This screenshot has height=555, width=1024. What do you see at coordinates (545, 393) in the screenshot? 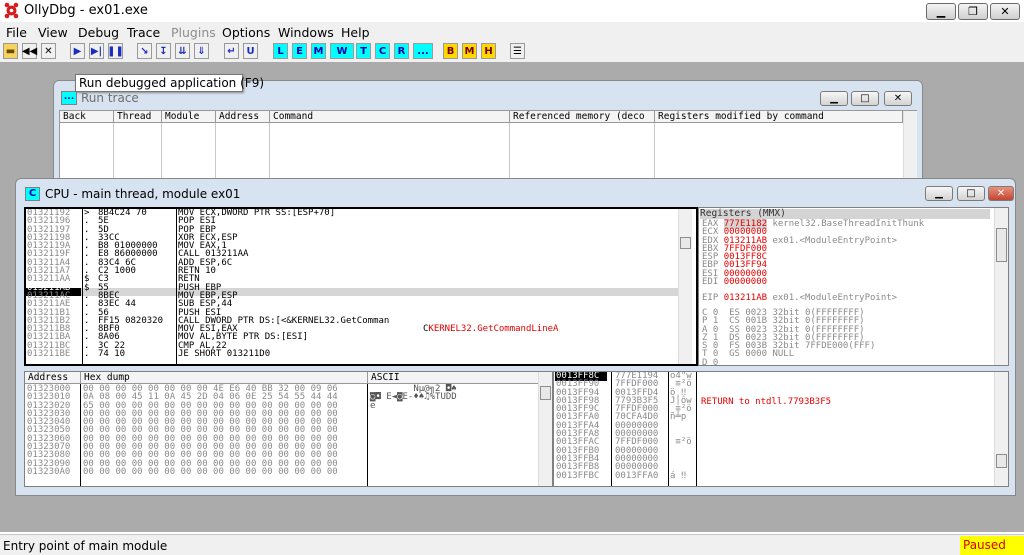
I see `dump-scroll-thumb` at bounding box center [545, 393].